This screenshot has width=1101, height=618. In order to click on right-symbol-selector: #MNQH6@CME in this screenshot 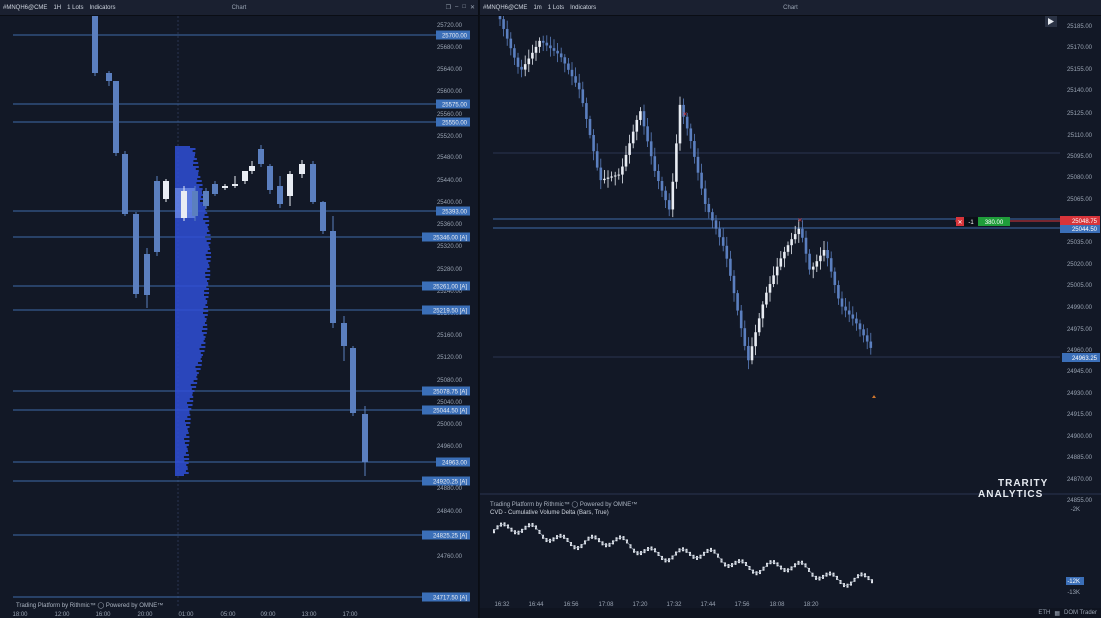, I will do `click(505, 8)`.